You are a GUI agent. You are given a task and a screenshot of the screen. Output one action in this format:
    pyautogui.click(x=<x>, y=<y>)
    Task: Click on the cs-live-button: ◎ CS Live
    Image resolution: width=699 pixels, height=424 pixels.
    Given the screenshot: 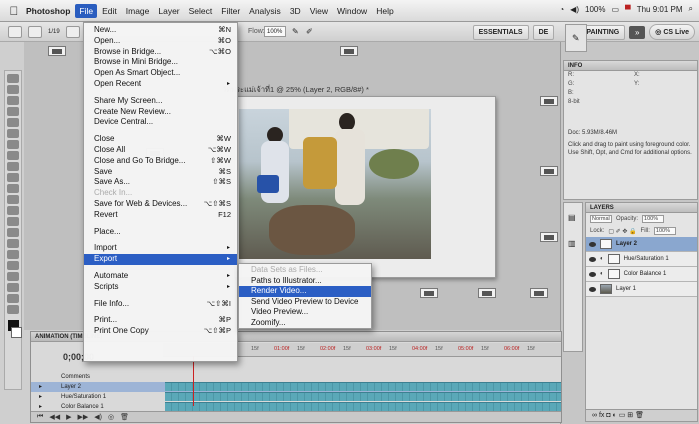 What is the action you would take?
    pyautogui.click(x=672, y=32)
    